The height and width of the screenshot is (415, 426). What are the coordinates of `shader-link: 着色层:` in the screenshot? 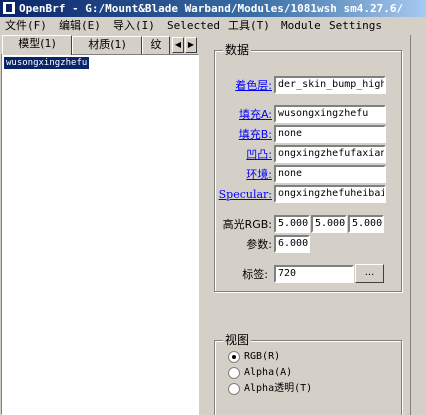 It's located at (248, 86).